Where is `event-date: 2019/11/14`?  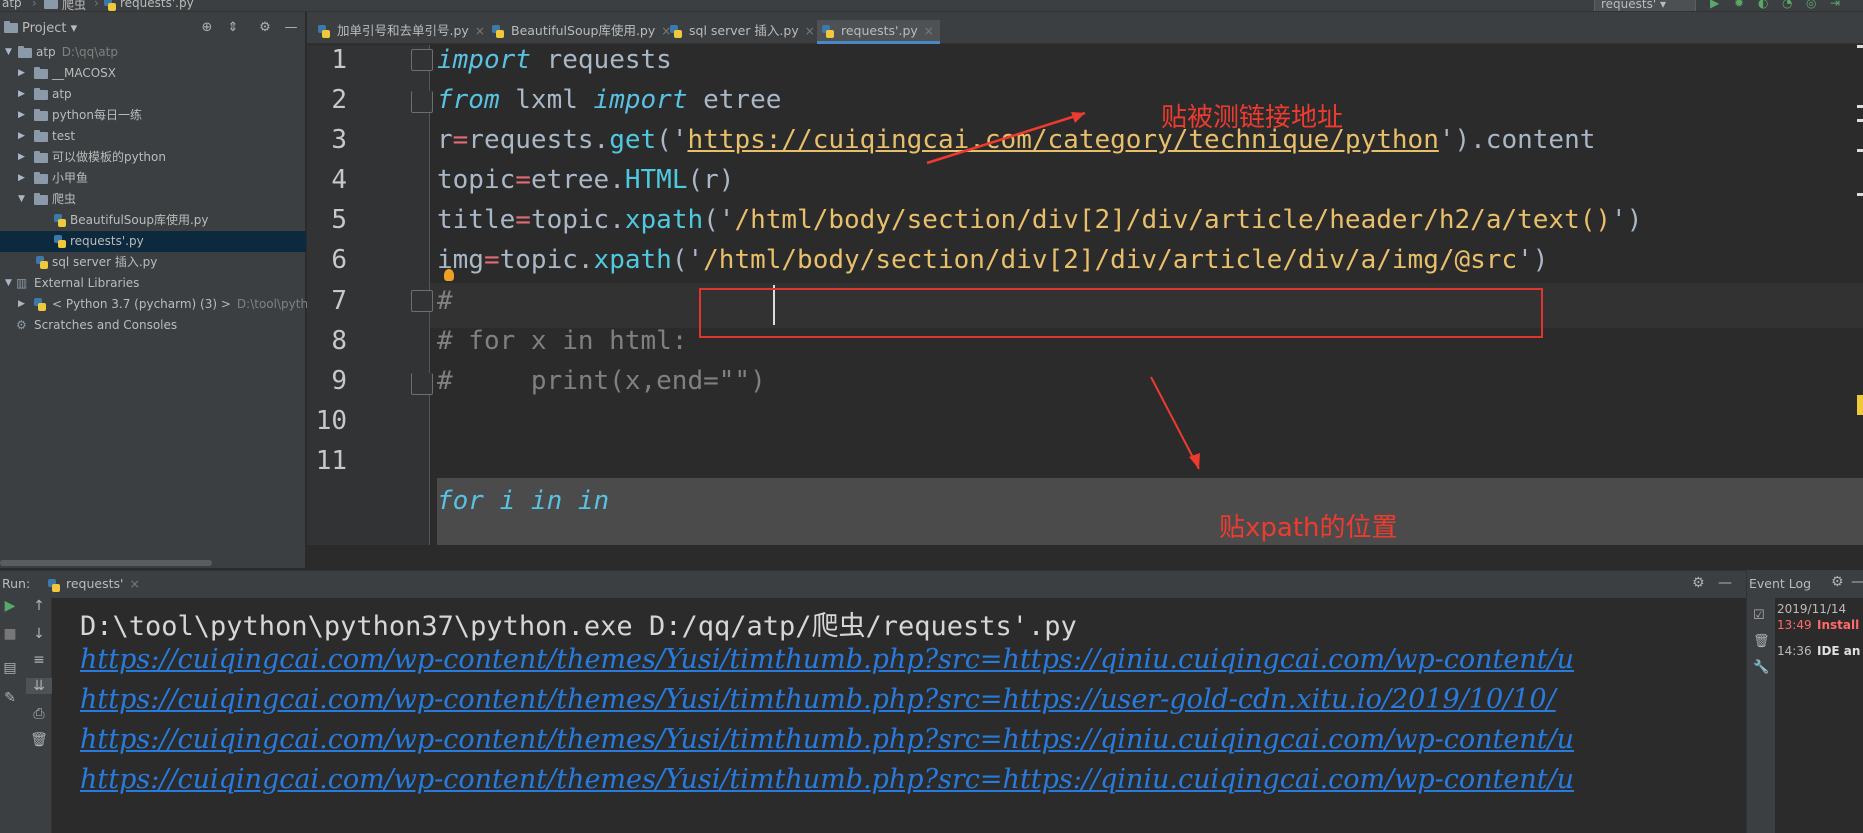
event-date: 2019/11/14 is located at coordinates (1812, 609).